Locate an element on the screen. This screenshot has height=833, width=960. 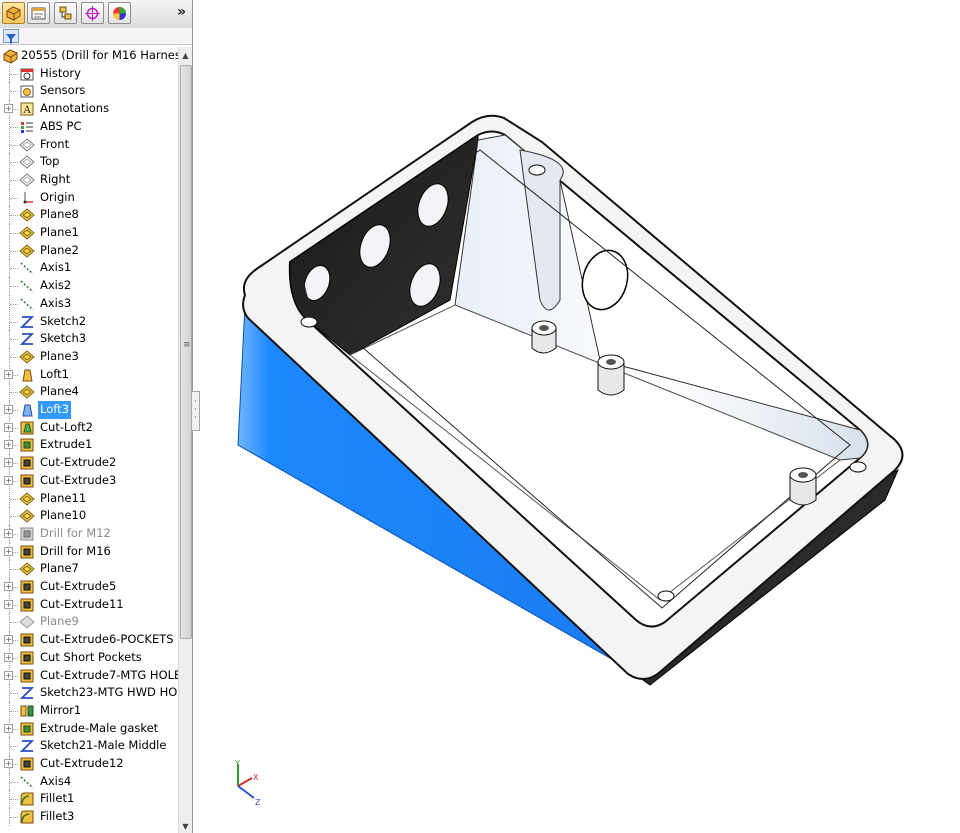
tree-item: History is located at coordinates (89, 73).